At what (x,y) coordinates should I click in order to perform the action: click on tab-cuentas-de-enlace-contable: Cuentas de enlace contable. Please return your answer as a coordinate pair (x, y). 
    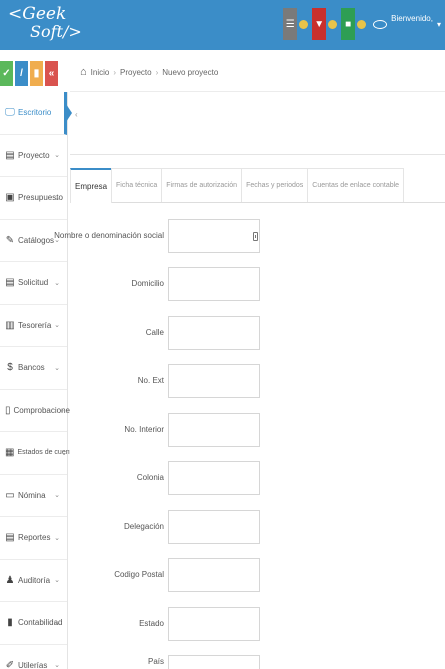
    Looking at the image, I should click on (356, 185).